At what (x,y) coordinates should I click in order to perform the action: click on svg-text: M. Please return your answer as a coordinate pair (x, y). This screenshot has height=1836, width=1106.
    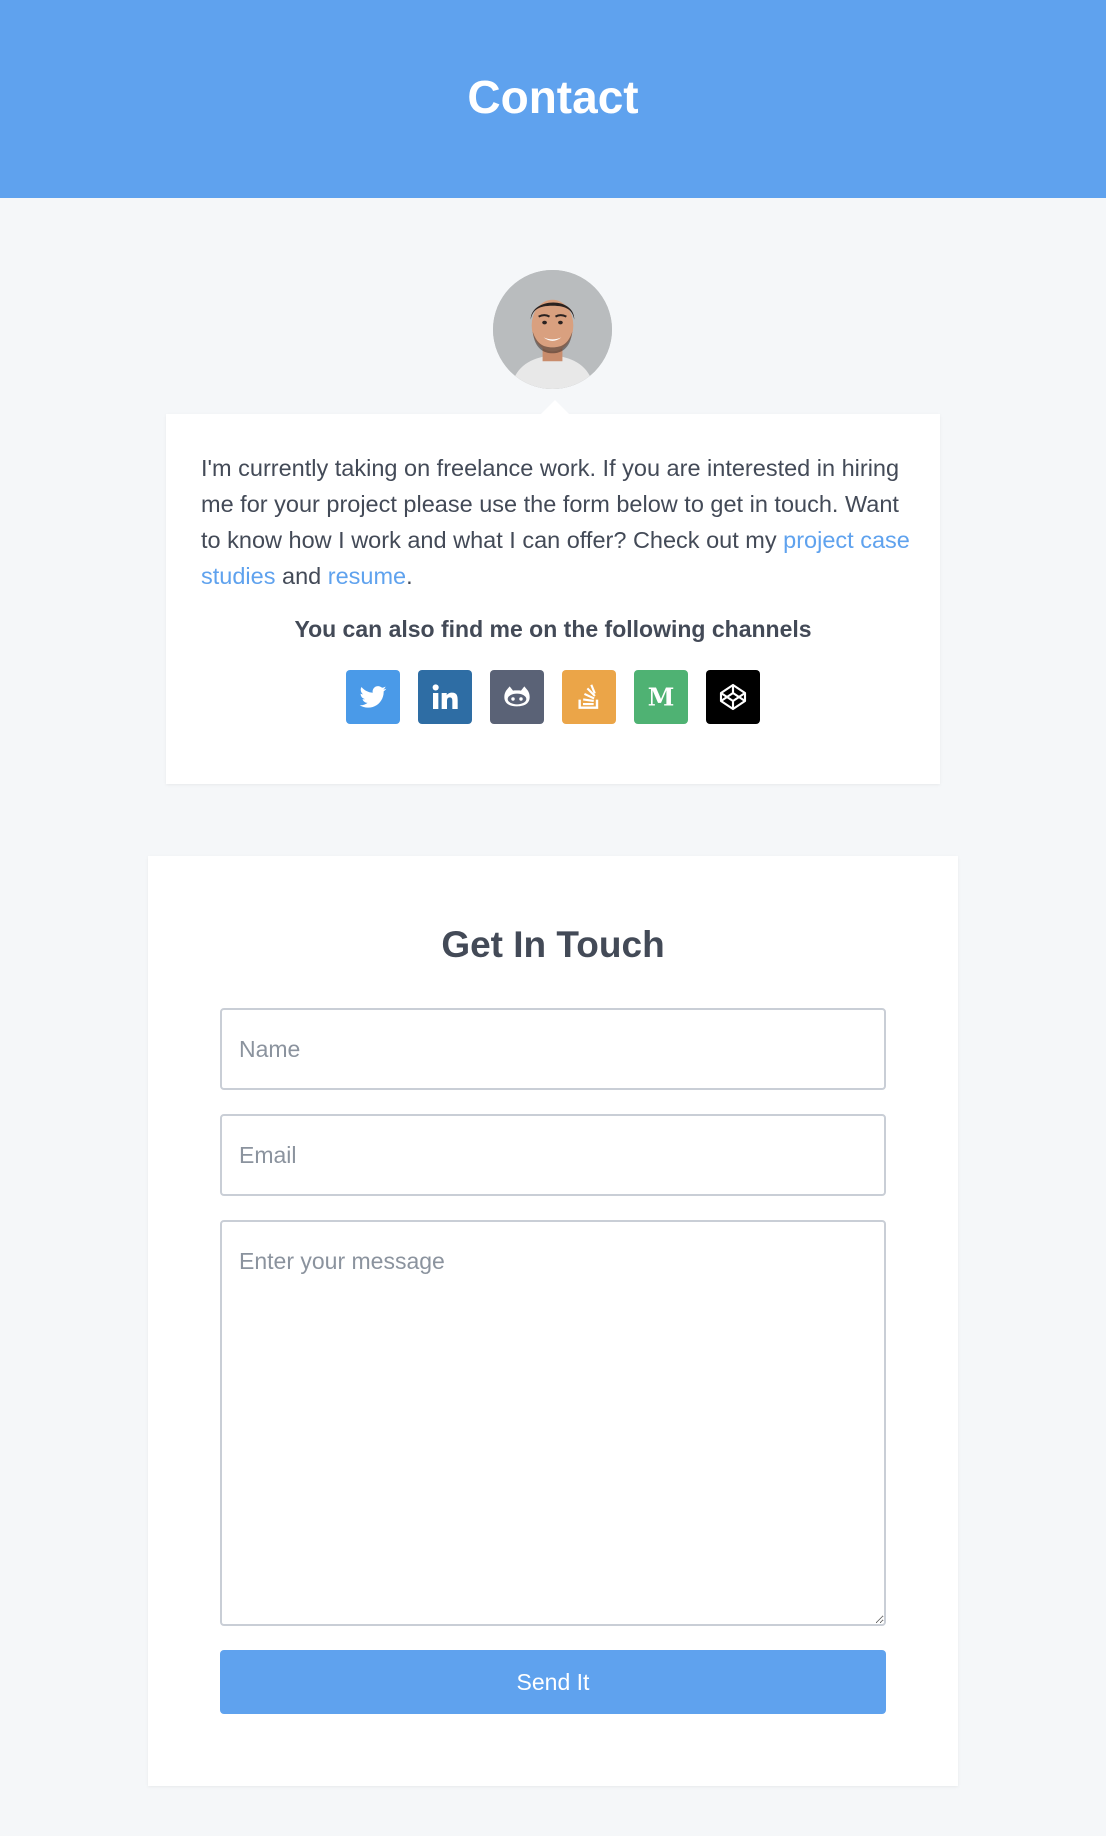
    Looking at the image, I should click on (661, 697).